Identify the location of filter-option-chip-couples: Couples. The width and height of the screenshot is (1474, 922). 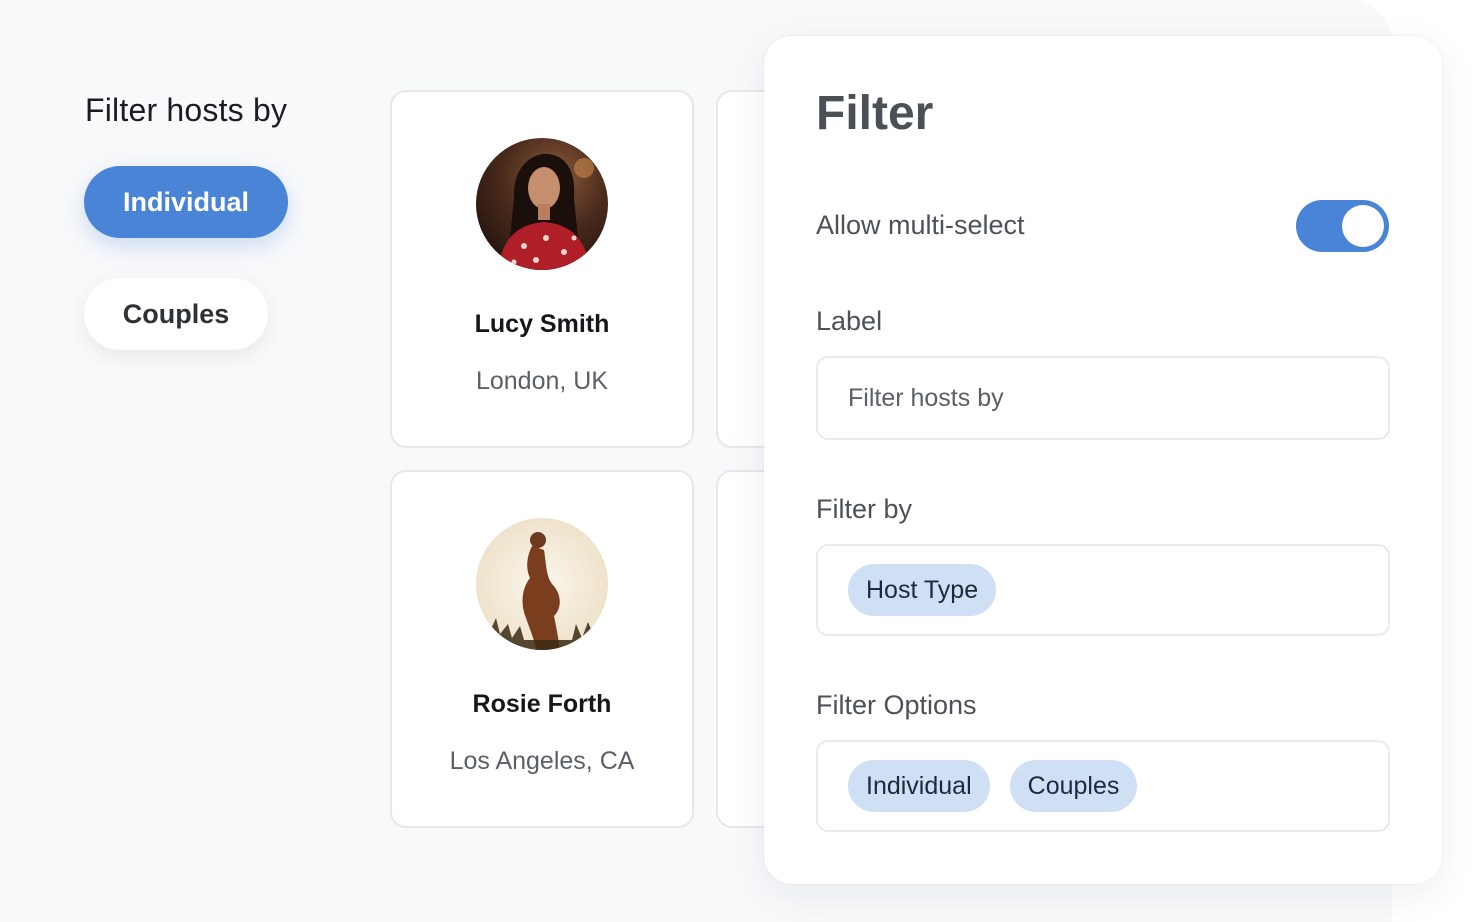
(1073, 786).